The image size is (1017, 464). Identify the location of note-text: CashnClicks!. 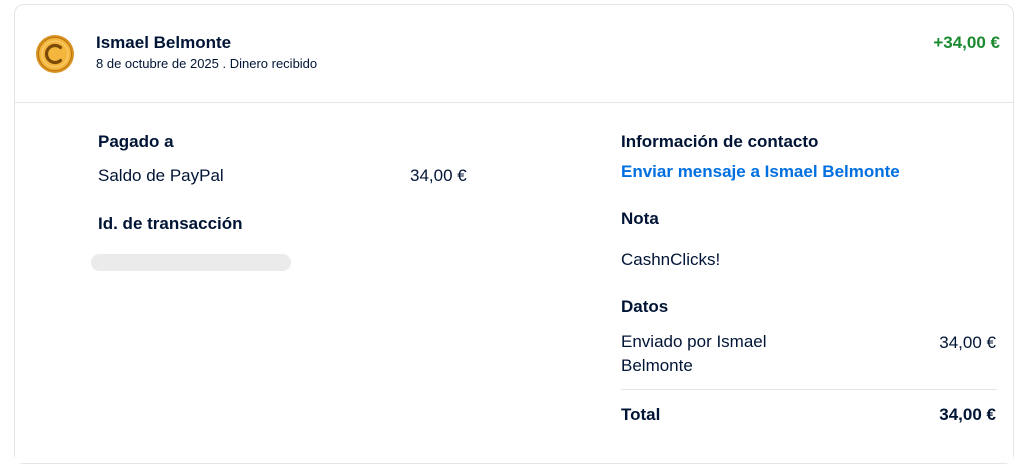
(671, 259).